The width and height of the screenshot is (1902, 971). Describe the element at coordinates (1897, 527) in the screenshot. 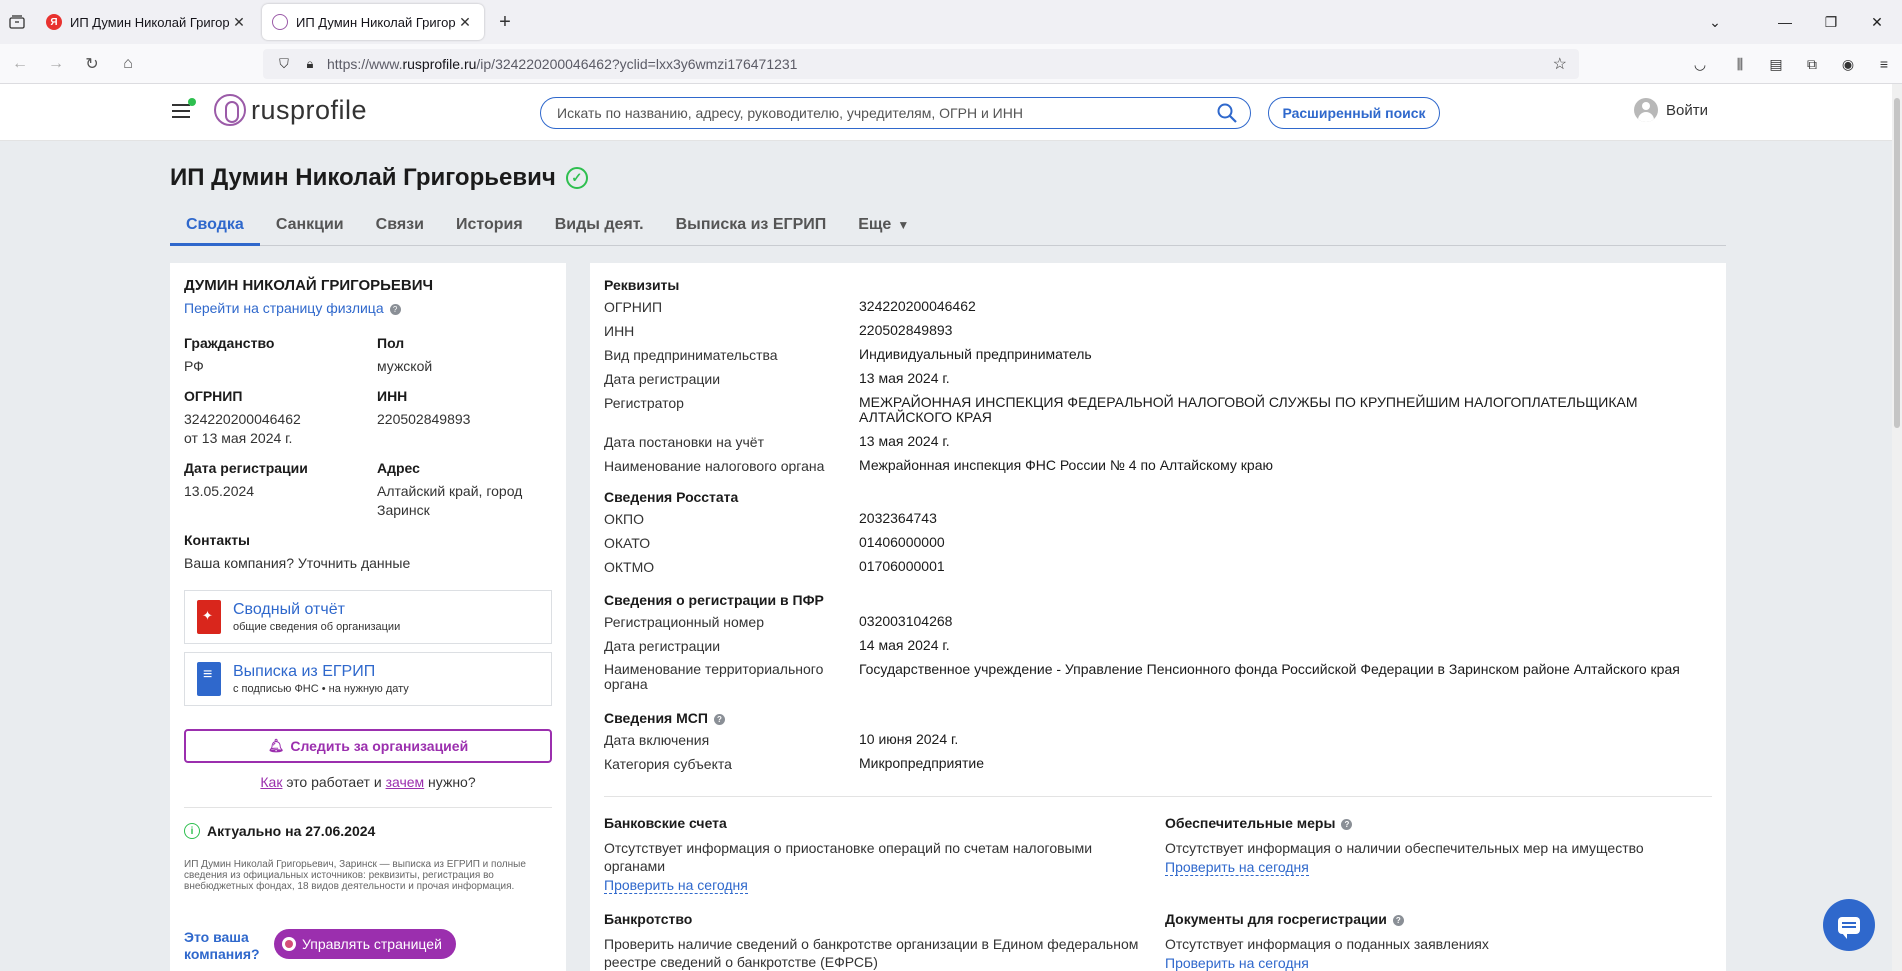

I see `page-scrollbar` at that location.